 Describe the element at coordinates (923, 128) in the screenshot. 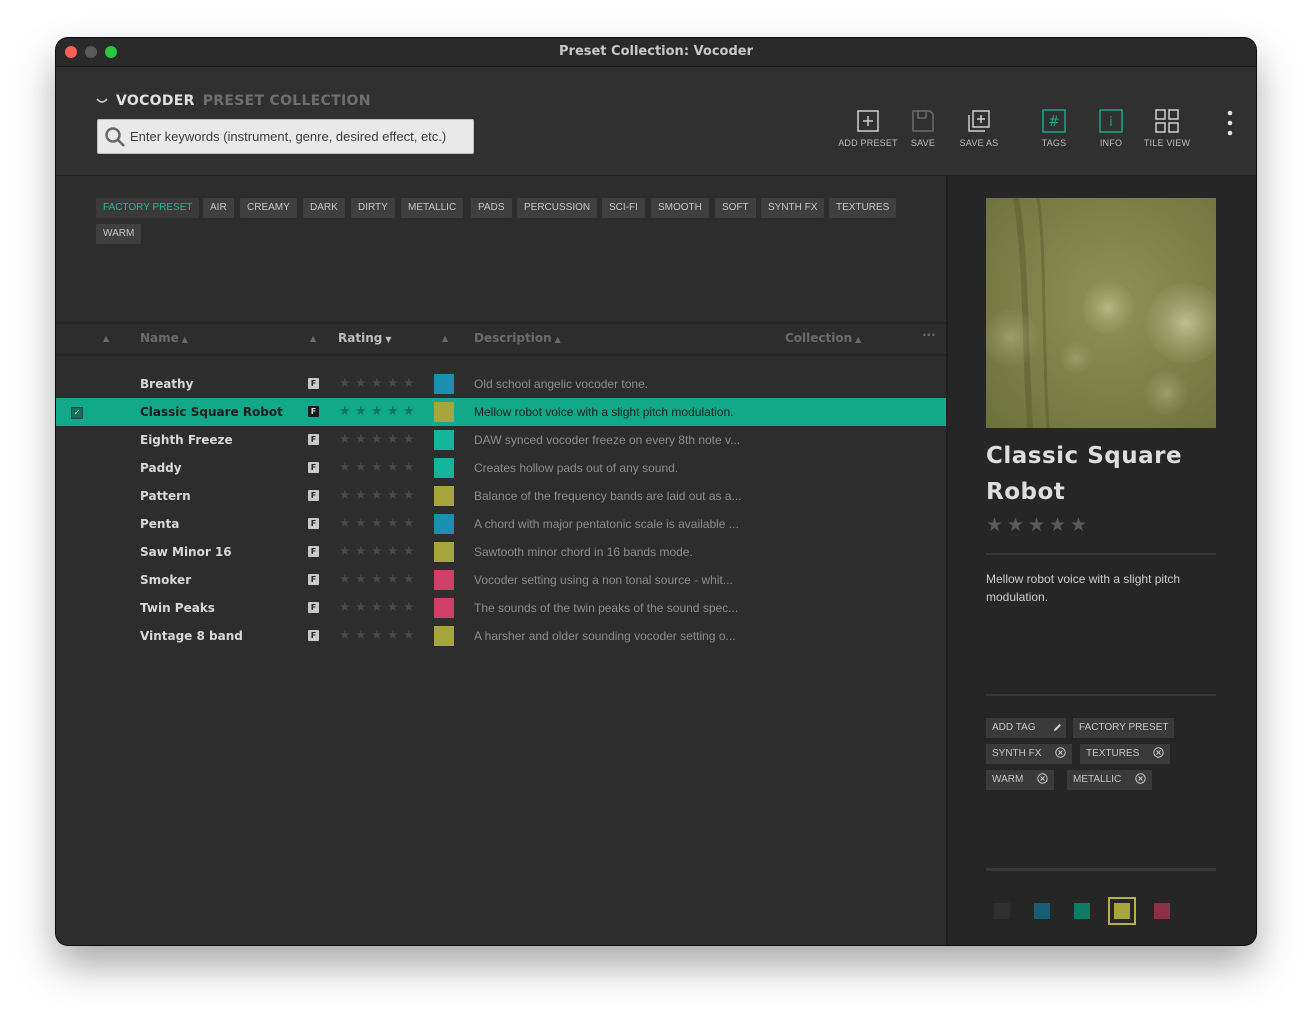

I see `save-button: SAVE` at that location.